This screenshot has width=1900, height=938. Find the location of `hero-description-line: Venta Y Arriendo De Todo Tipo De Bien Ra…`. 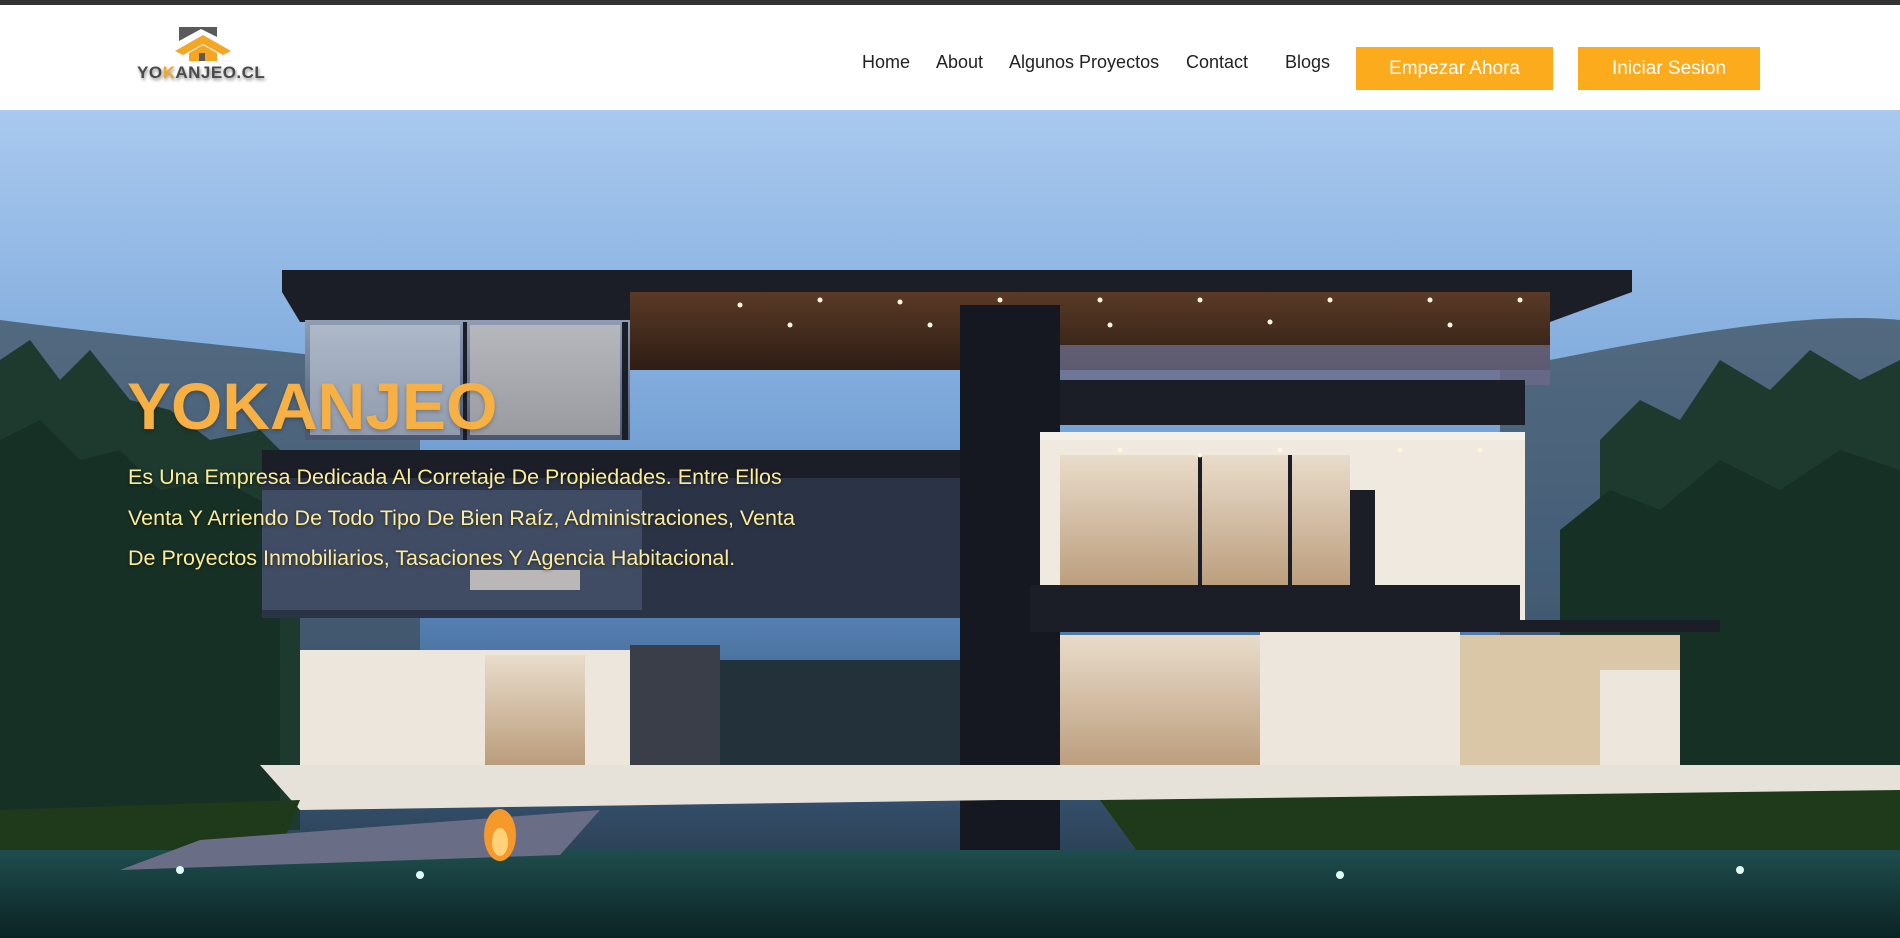

hero-description-line: Venta Y Arriendo De Todo Tipo De Bien Ra… is located at coordinates (461, 517).